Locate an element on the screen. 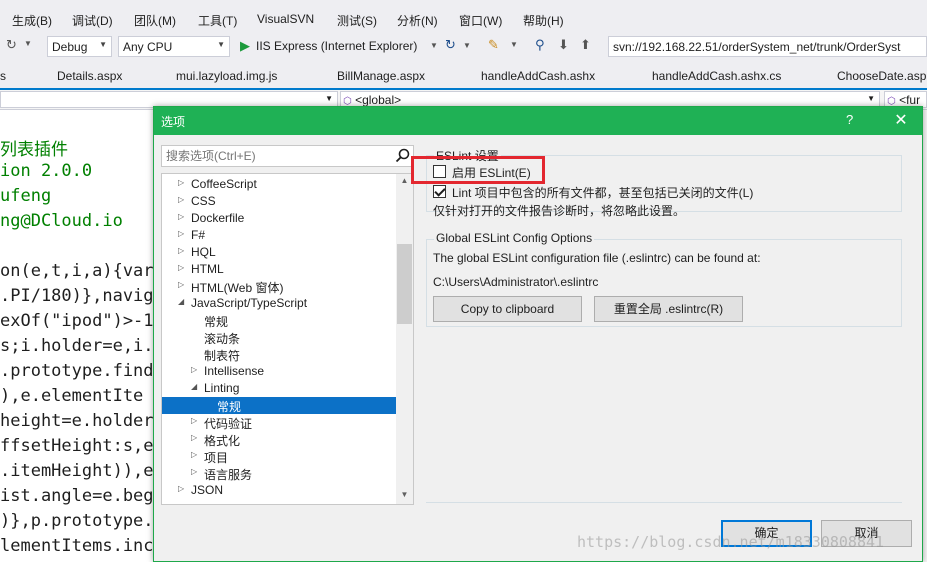 The height and width of the screenshot is (562, 927). redo-dropdown-icon: ▼ is located at coordinates (28, 43).